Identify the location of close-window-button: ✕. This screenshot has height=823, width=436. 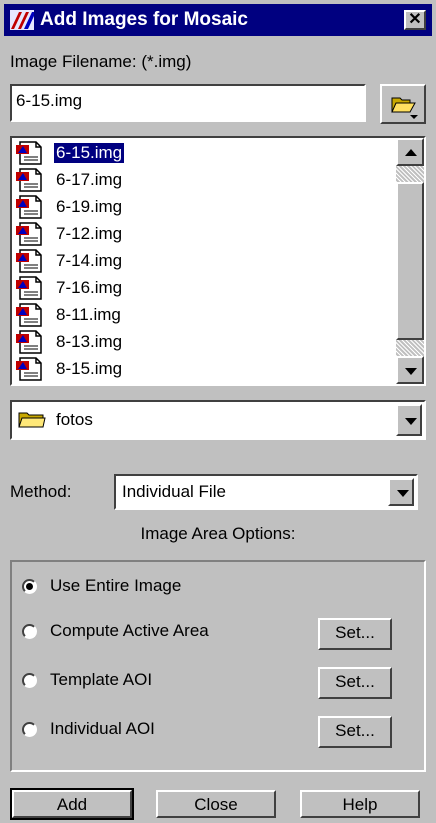
(415, 20).